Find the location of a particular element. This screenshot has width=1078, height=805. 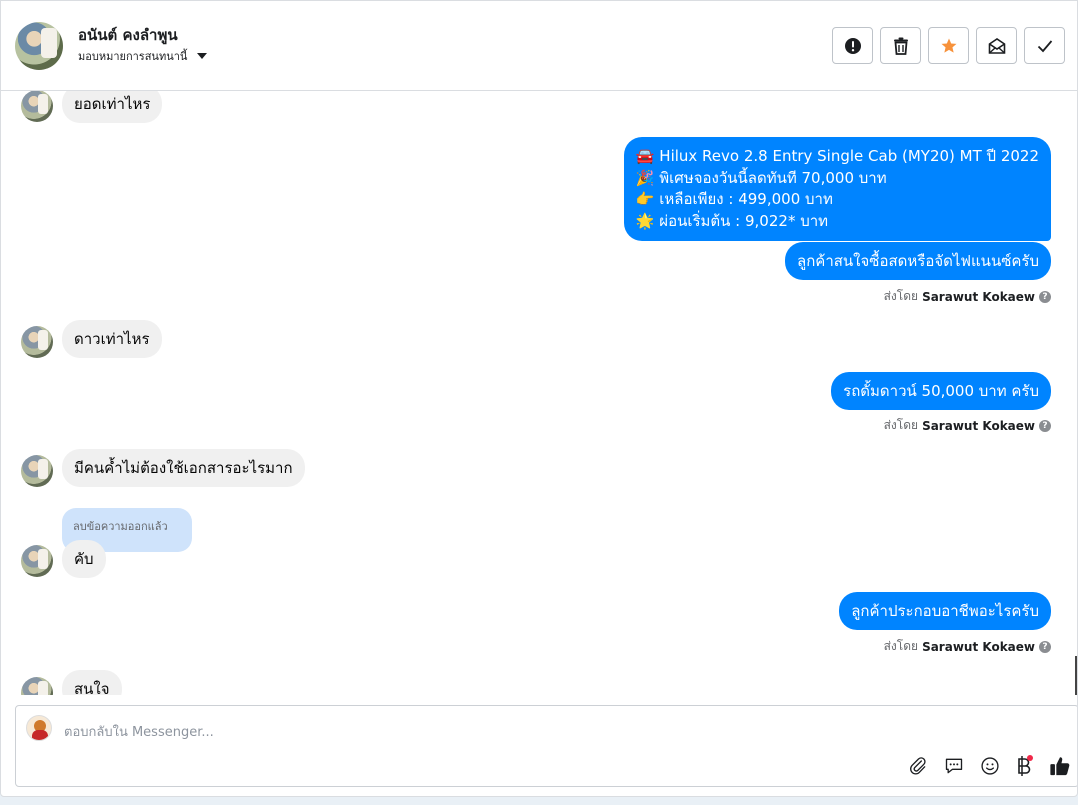

incoming-message: ยอดเท่าไหร is located at coordinates (112, 107).